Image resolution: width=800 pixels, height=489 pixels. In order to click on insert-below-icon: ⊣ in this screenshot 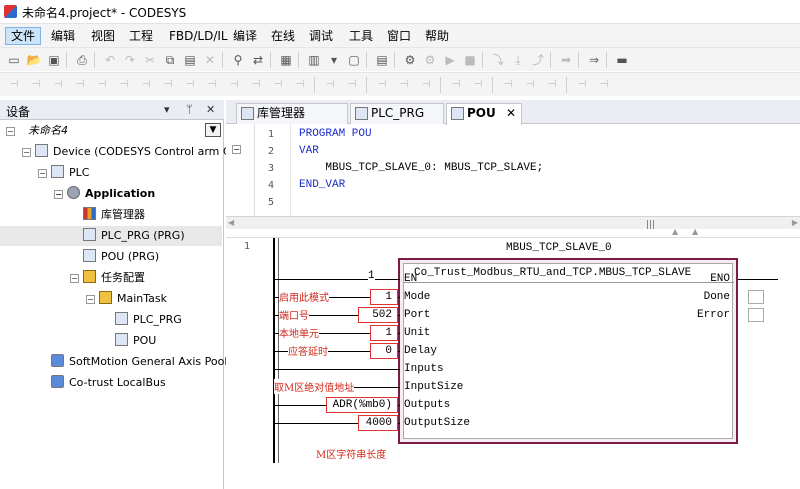, I will do `click(352, 85)`.